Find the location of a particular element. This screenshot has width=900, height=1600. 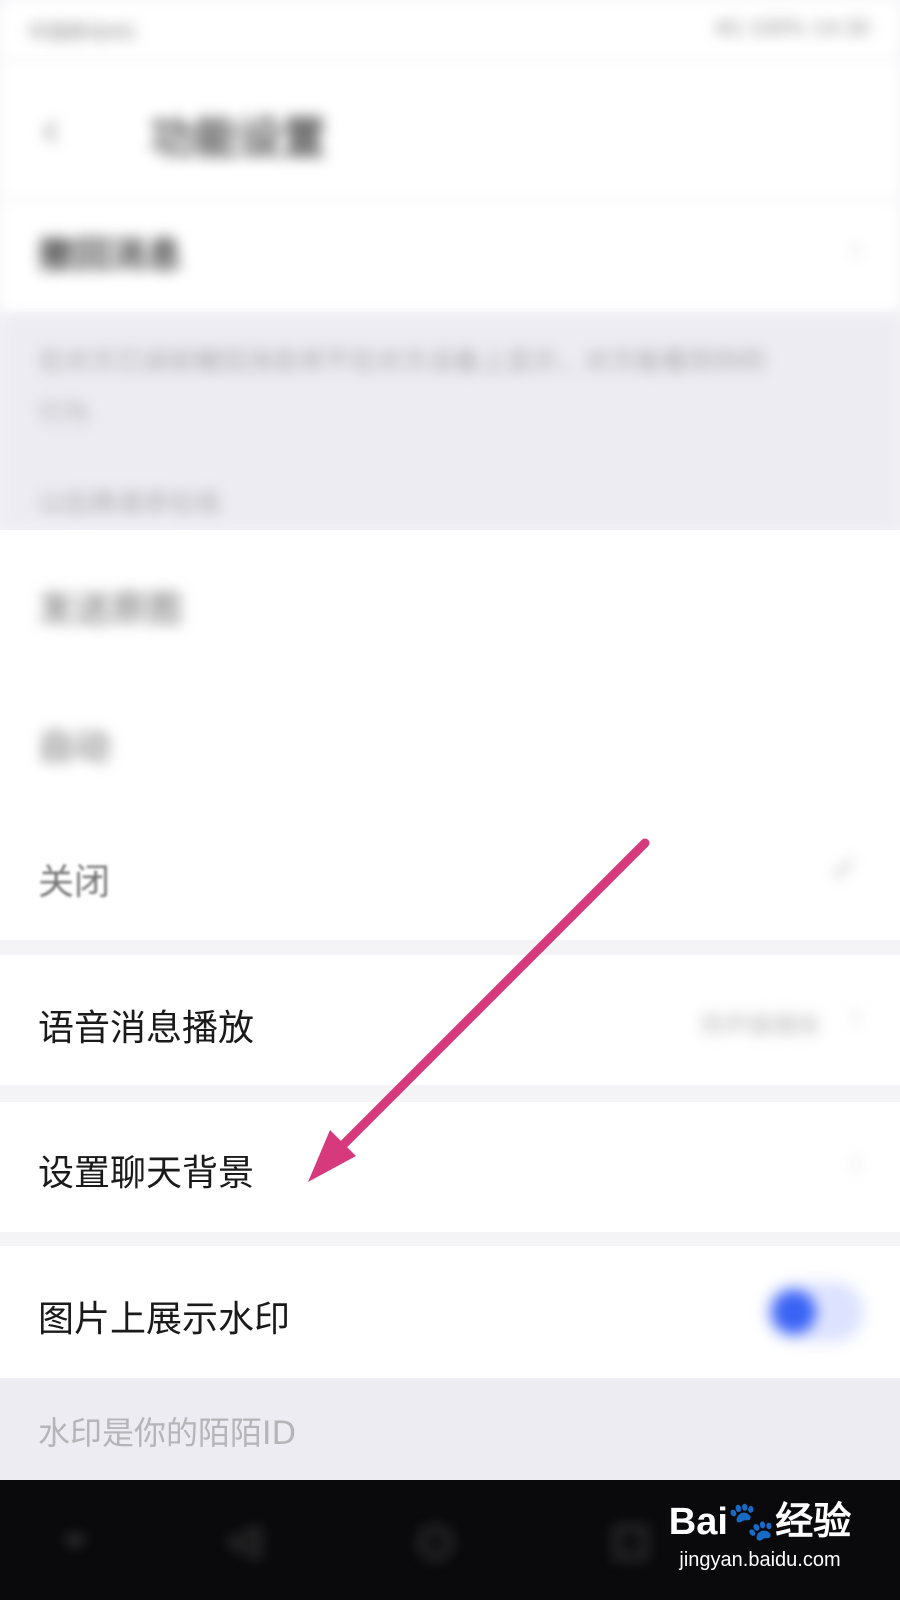

close-label: 关闭 is located at coordinates (74, 882).